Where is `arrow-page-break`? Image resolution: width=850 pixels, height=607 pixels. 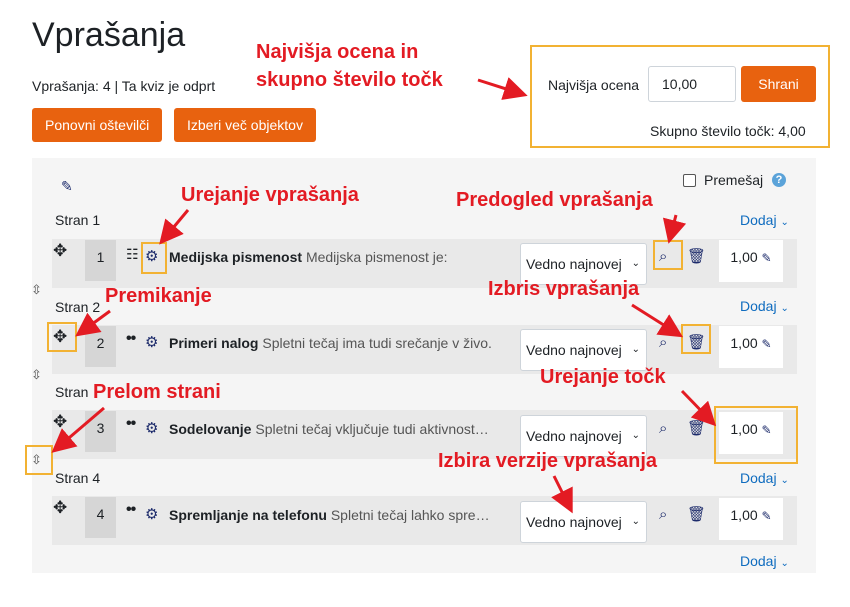
arrow-page-break is located at coordinates (78, 429).